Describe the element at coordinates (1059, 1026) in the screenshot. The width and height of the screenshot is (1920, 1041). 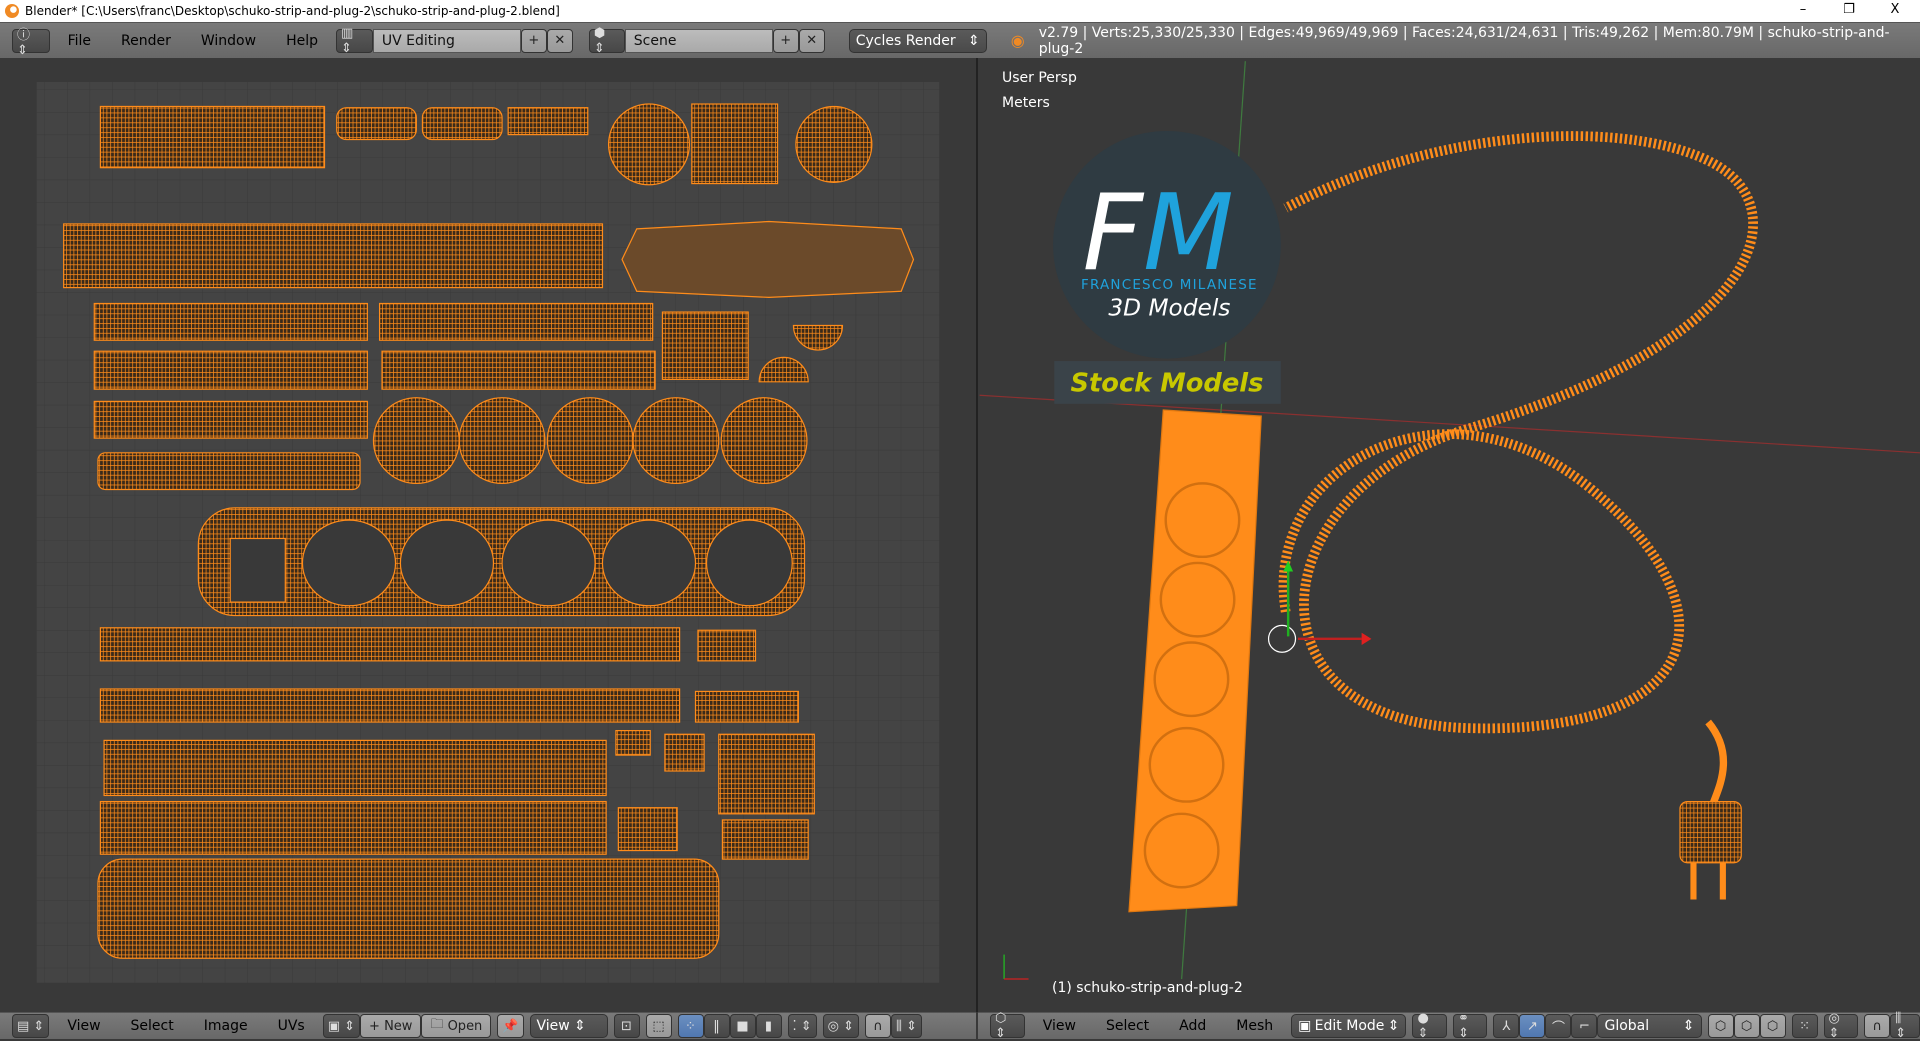
I see `3d-menu-view: View` at that location.